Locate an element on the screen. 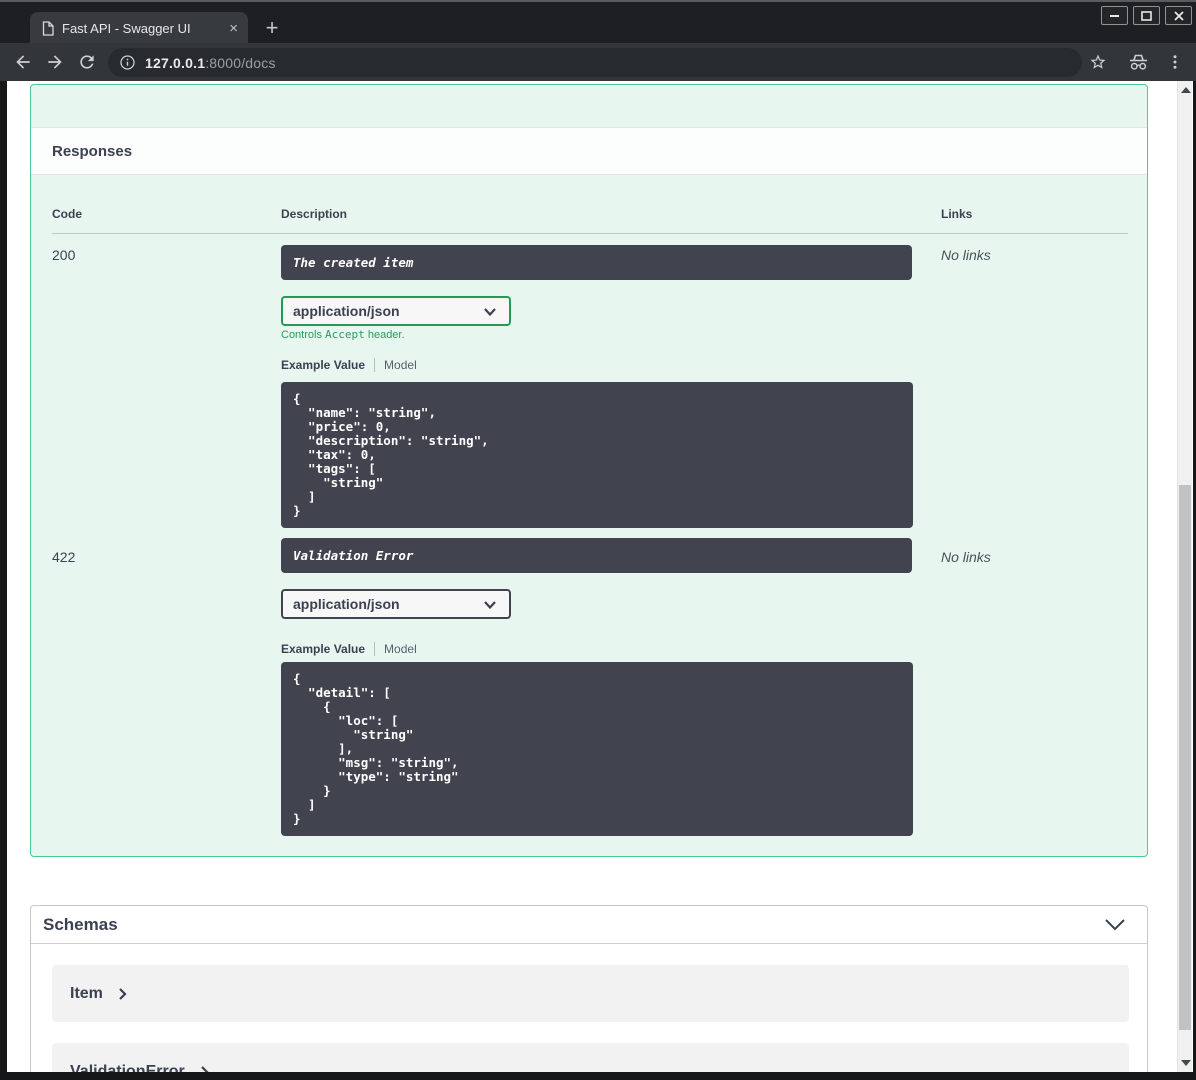 Image resolution: width=1196 pixels, height=1080 pixels. links-value-200: No links is located at coordinates (966, 255).